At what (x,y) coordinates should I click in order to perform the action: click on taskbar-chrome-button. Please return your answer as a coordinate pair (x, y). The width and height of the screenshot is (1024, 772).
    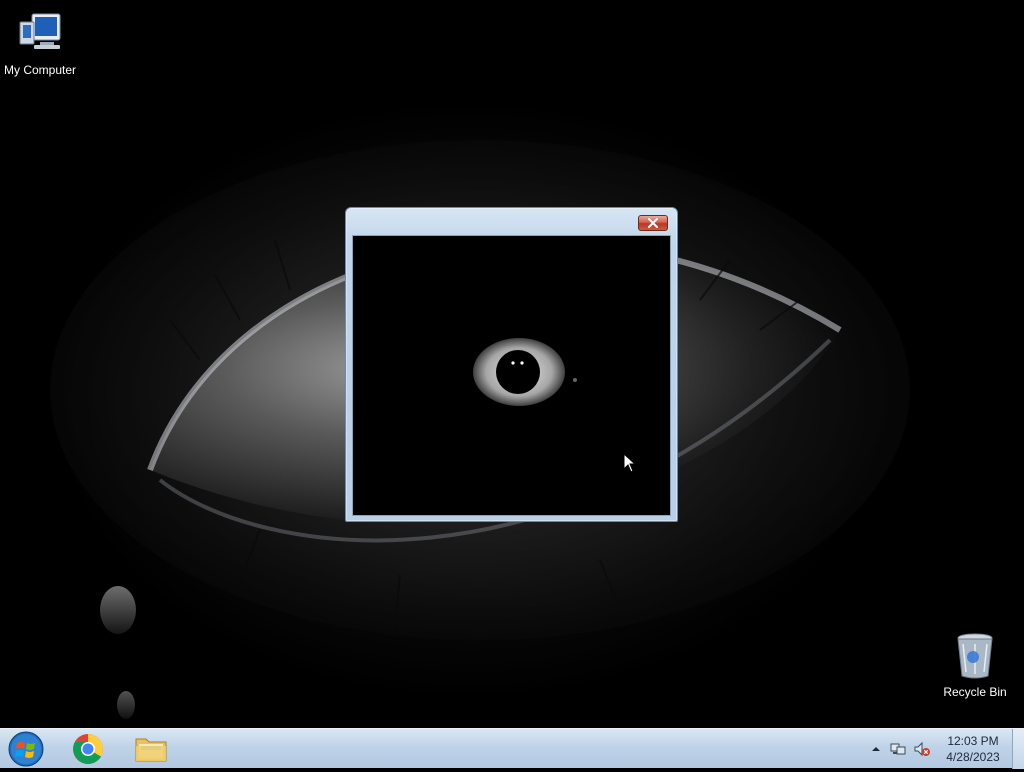
    Looking at the image, I should click on (88, 749).